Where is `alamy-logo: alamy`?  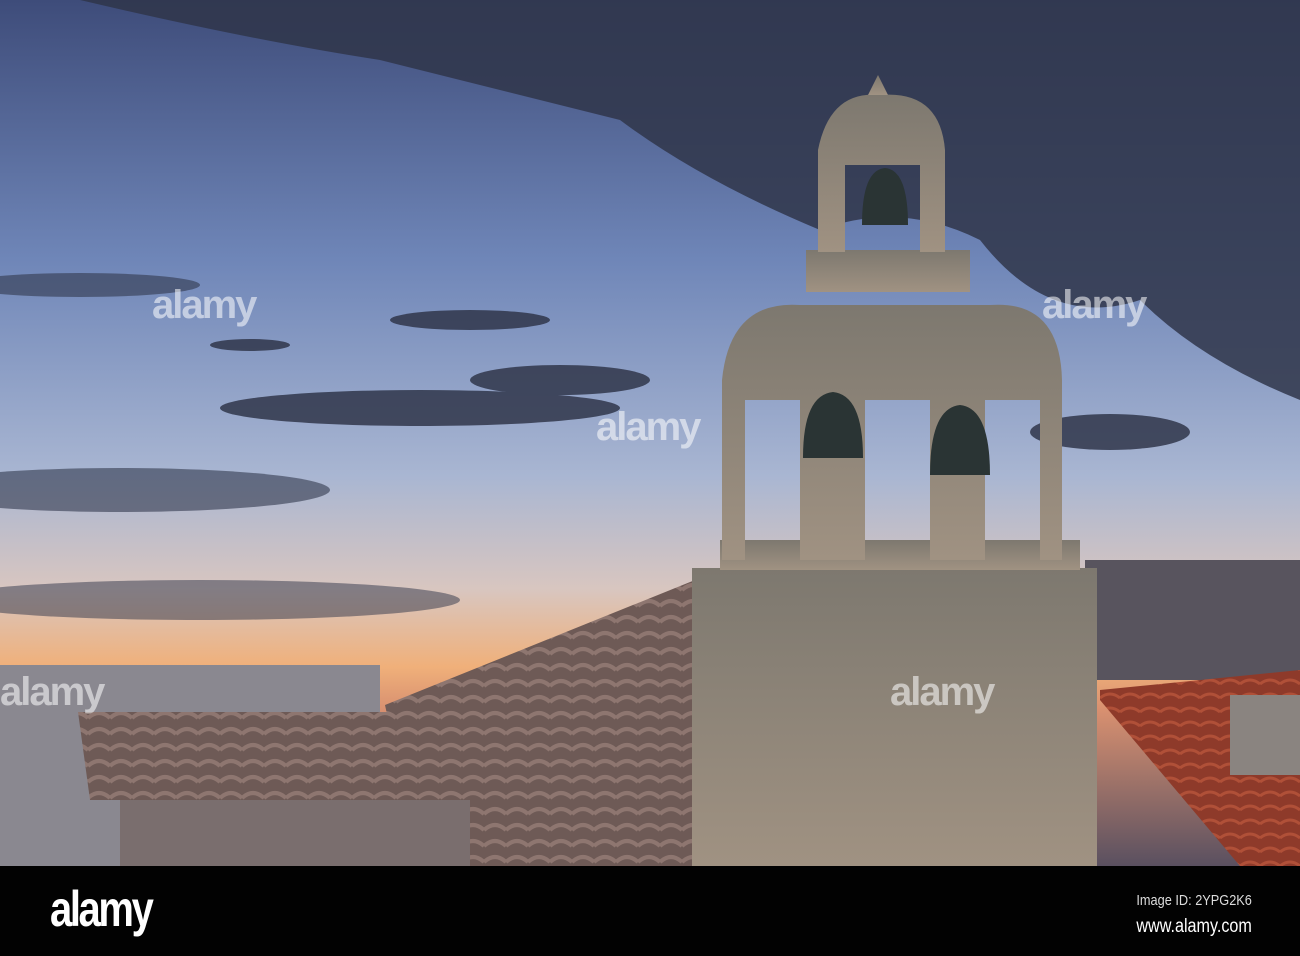
alamy-logo: alamy is located at coordinates (102, 909).